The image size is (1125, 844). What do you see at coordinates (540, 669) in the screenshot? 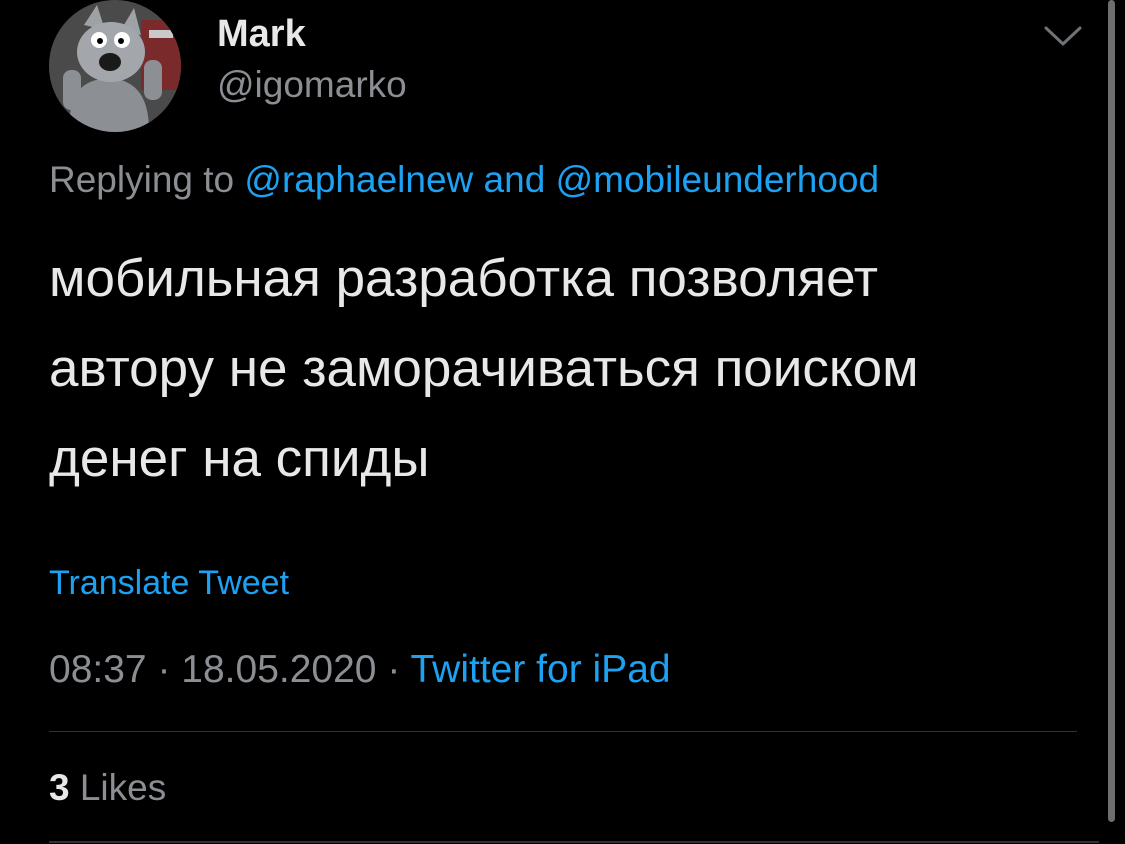
I see `tweet-source-link: Twitter for iPad` at bounding box center [540, 669].